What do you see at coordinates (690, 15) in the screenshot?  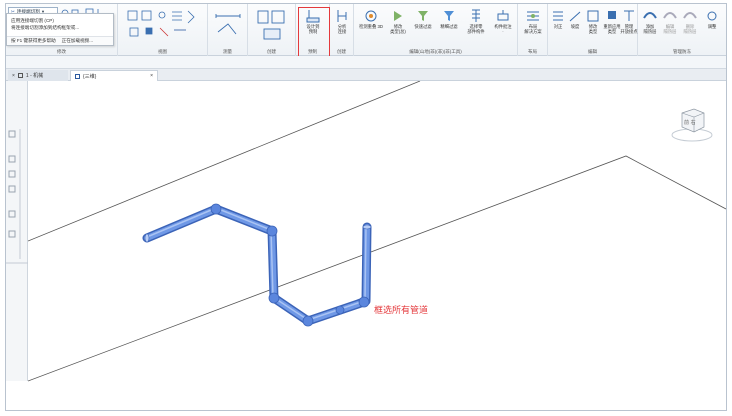 I see `remove-insulation-icon` at bounding box center [690, 15].